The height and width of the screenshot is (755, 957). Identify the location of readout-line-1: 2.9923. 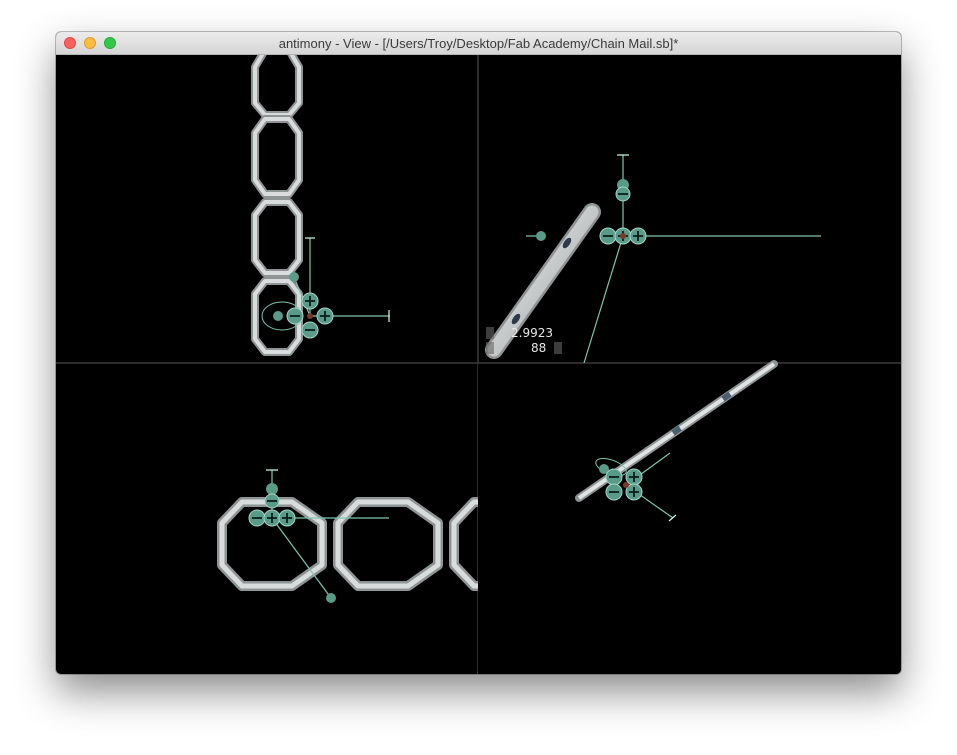
(532, 333).